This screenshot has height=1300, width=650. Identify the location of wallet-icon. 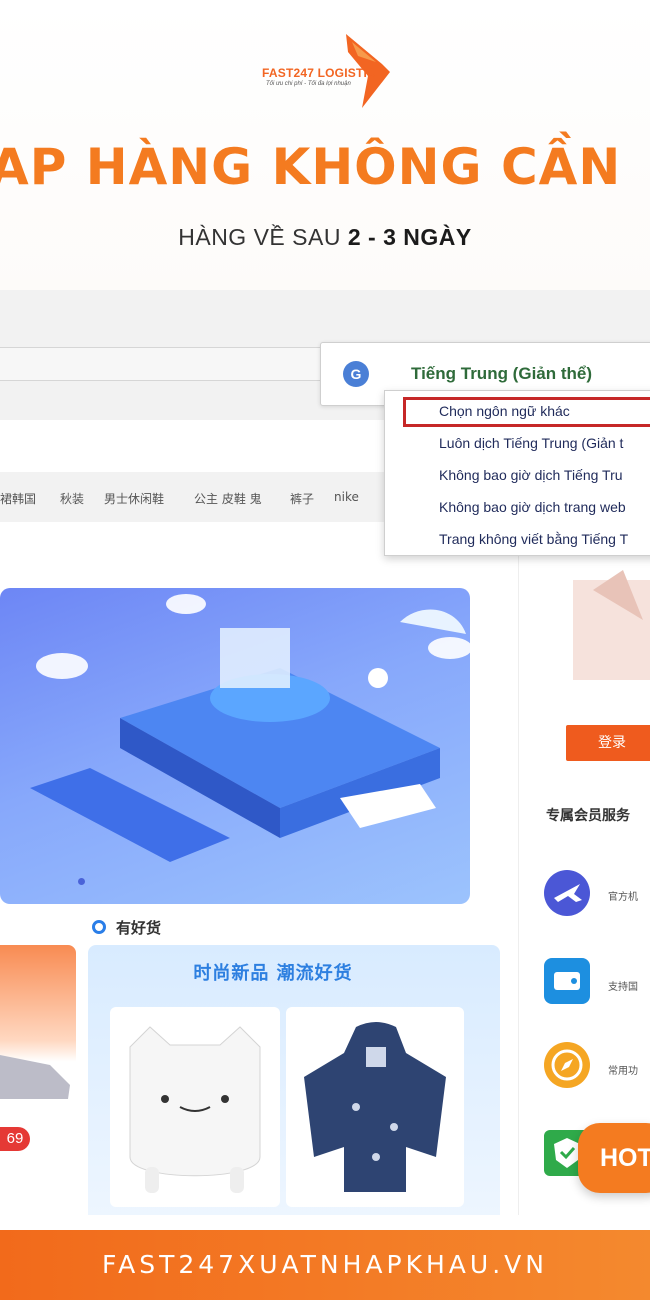
(567, 981).